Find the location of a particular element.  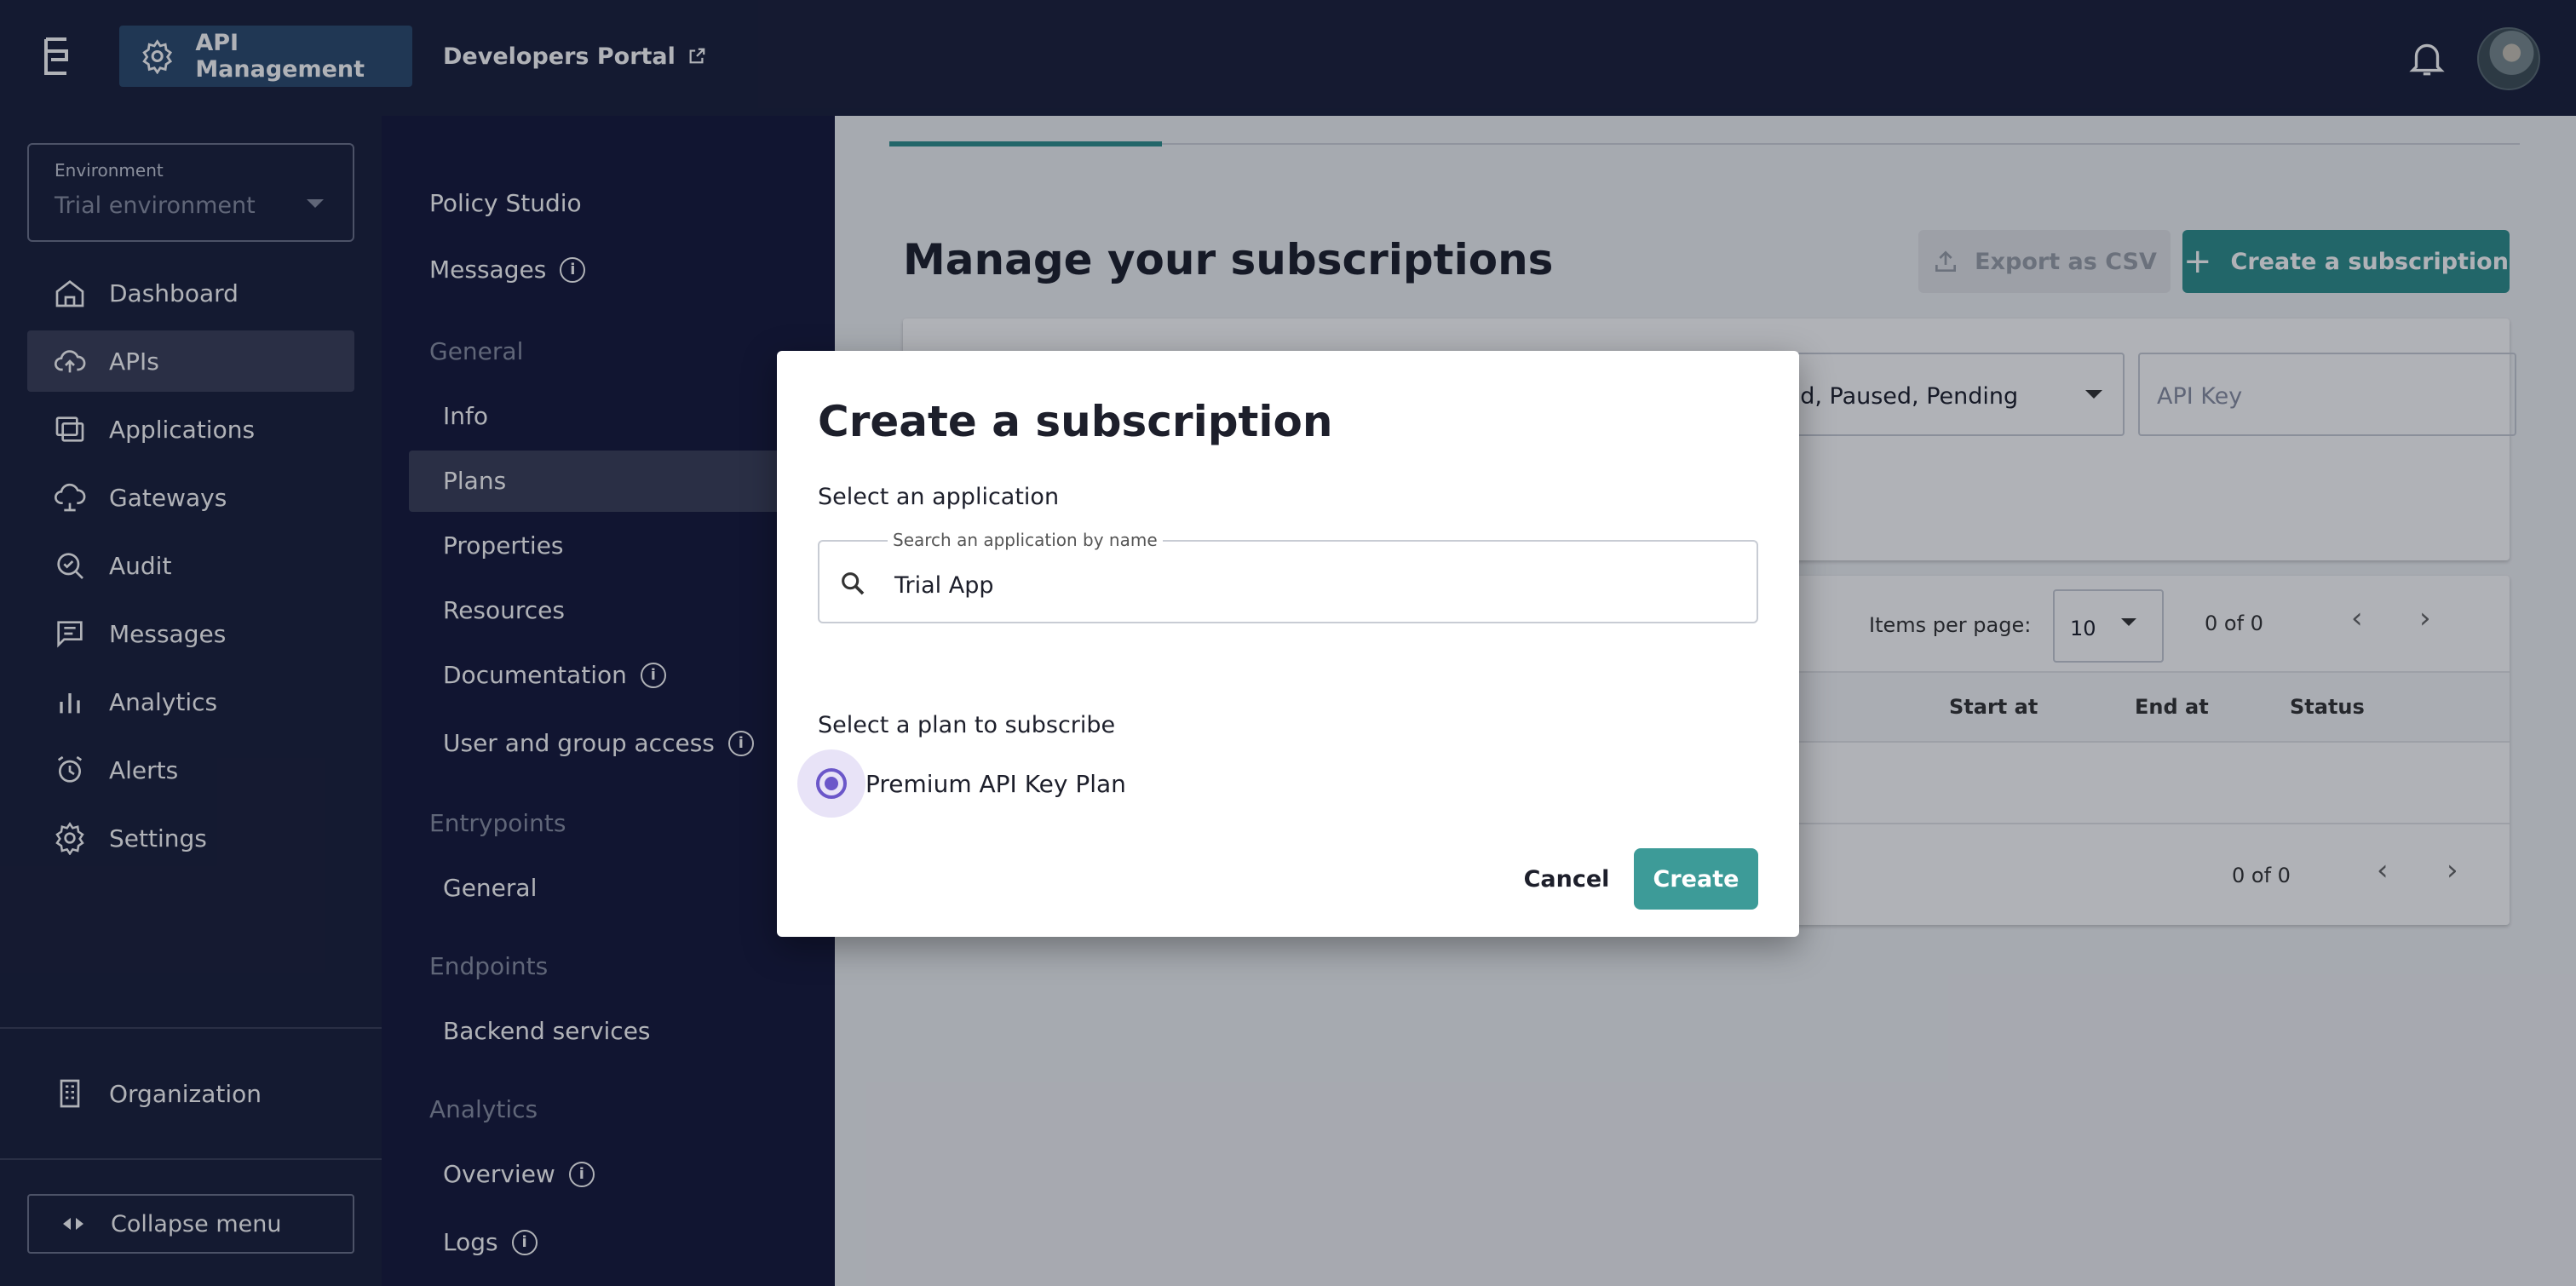

plan-radio-button is located at coordinates (831, 783).